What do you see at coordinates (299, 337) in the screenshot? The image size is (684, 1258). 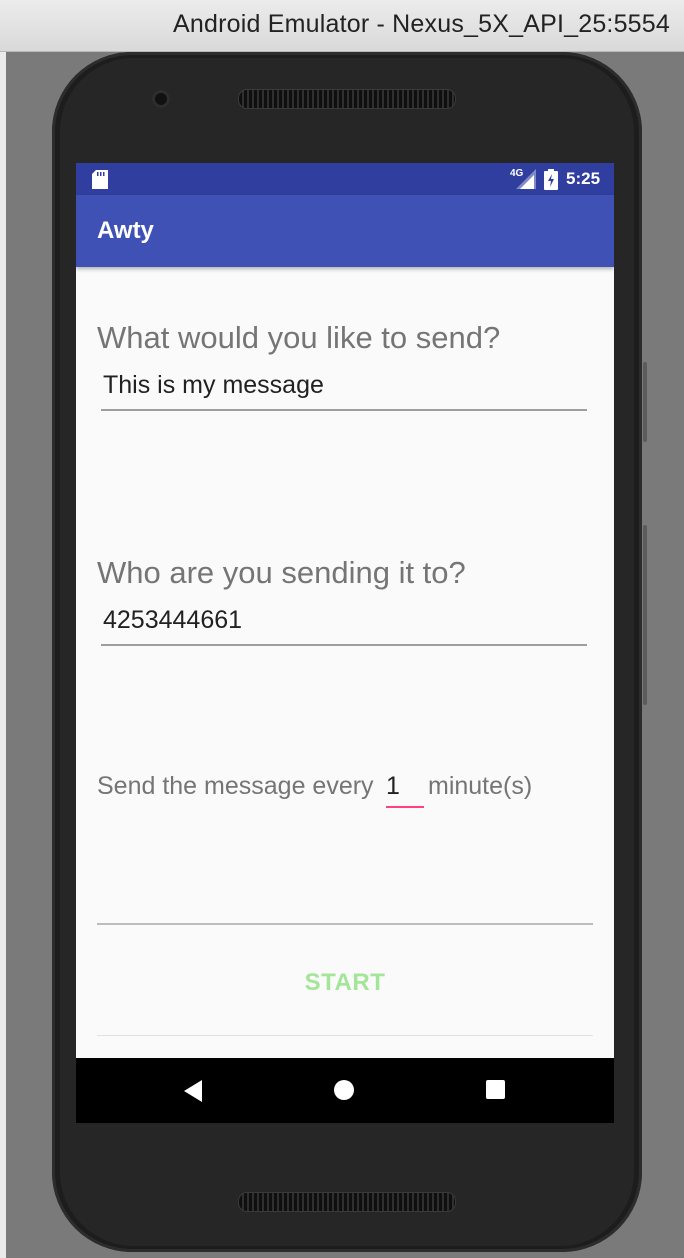 I see `message-label: What would you like to send?` at bounding box center [299, 337].